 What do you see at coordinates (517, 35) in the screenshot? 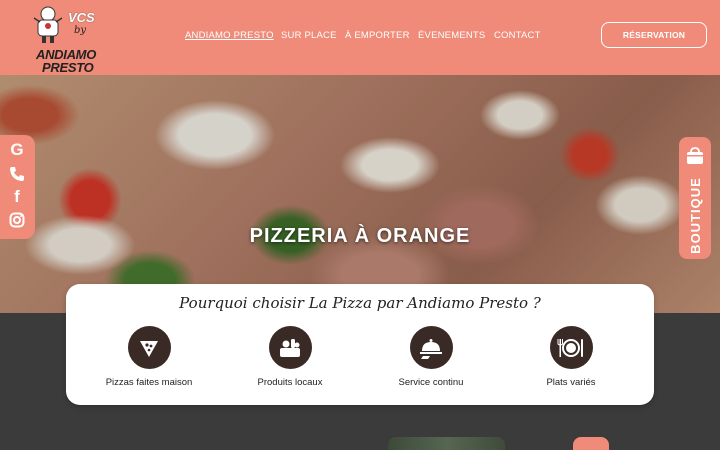
I see `nav-contact: CONTACT` at bounding box center [517, 35].